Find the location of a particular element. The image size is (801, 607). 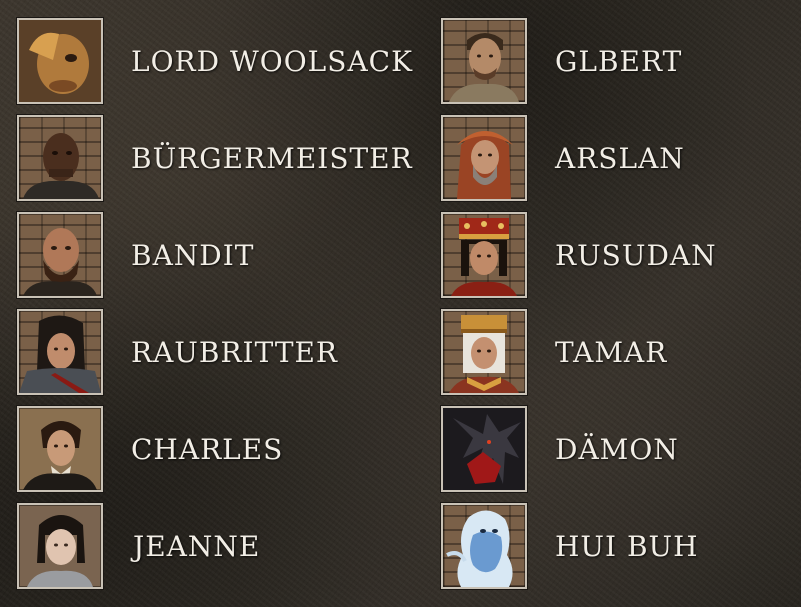

character-entry-hui-buh: HUI BUH is located at coordinates (570, 546).